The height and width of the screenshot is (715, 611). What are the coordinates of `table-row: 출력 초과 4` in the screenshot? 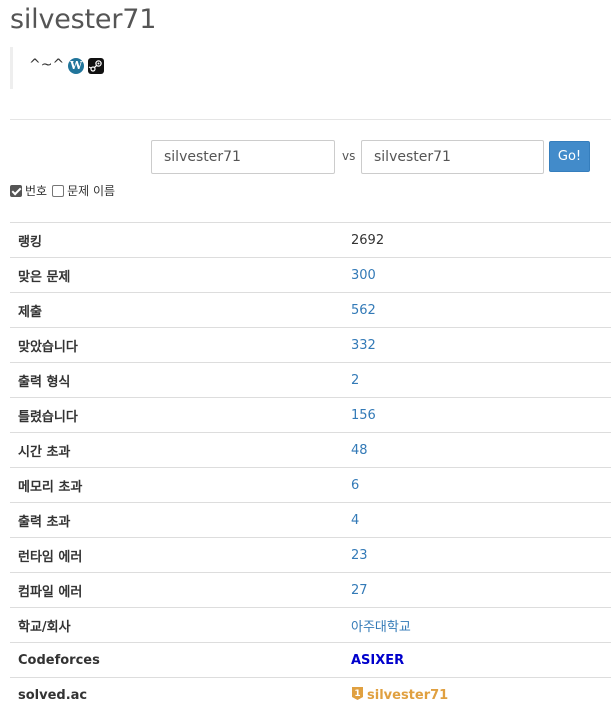 It's located at (310, 520).